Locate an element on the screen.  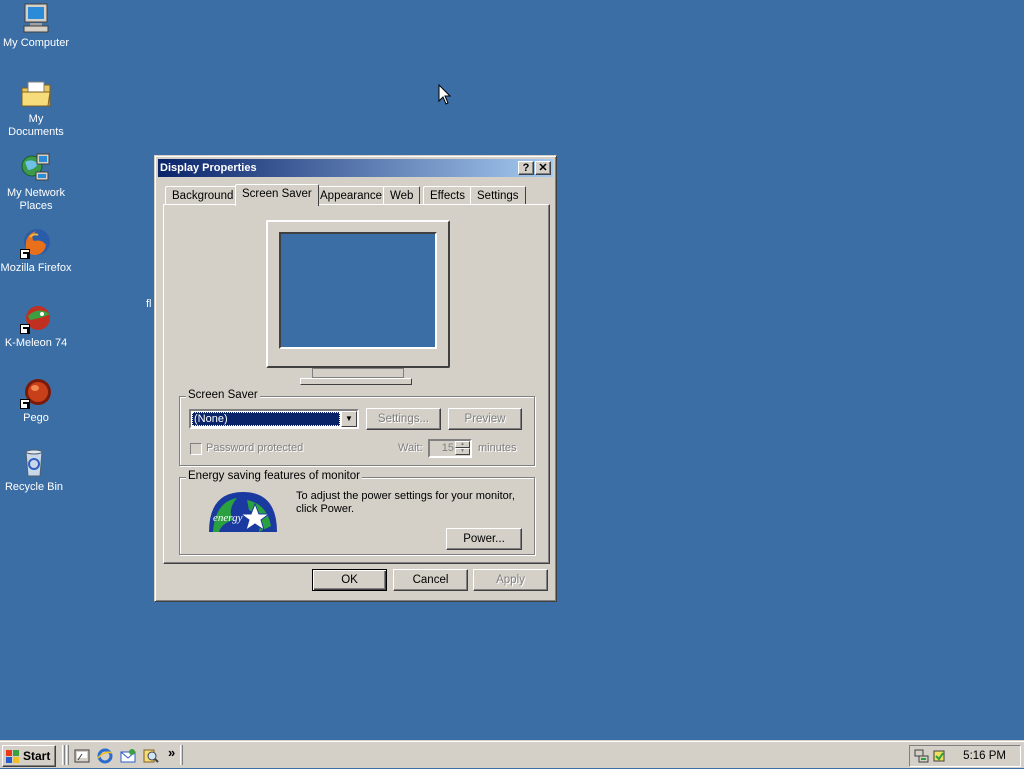
my-documents-icon is located at coordinates (36, 94).